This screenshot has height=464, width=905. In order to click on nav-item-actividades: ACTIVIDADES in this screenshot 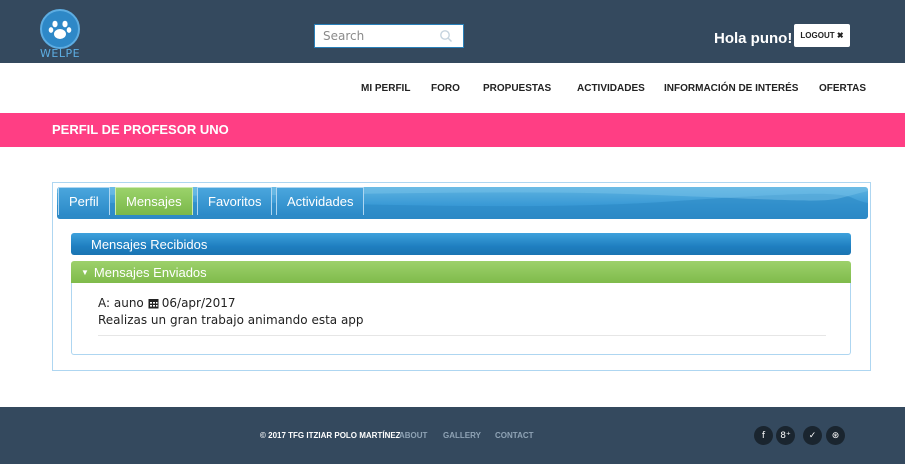, I will do `click(611, 88)`.